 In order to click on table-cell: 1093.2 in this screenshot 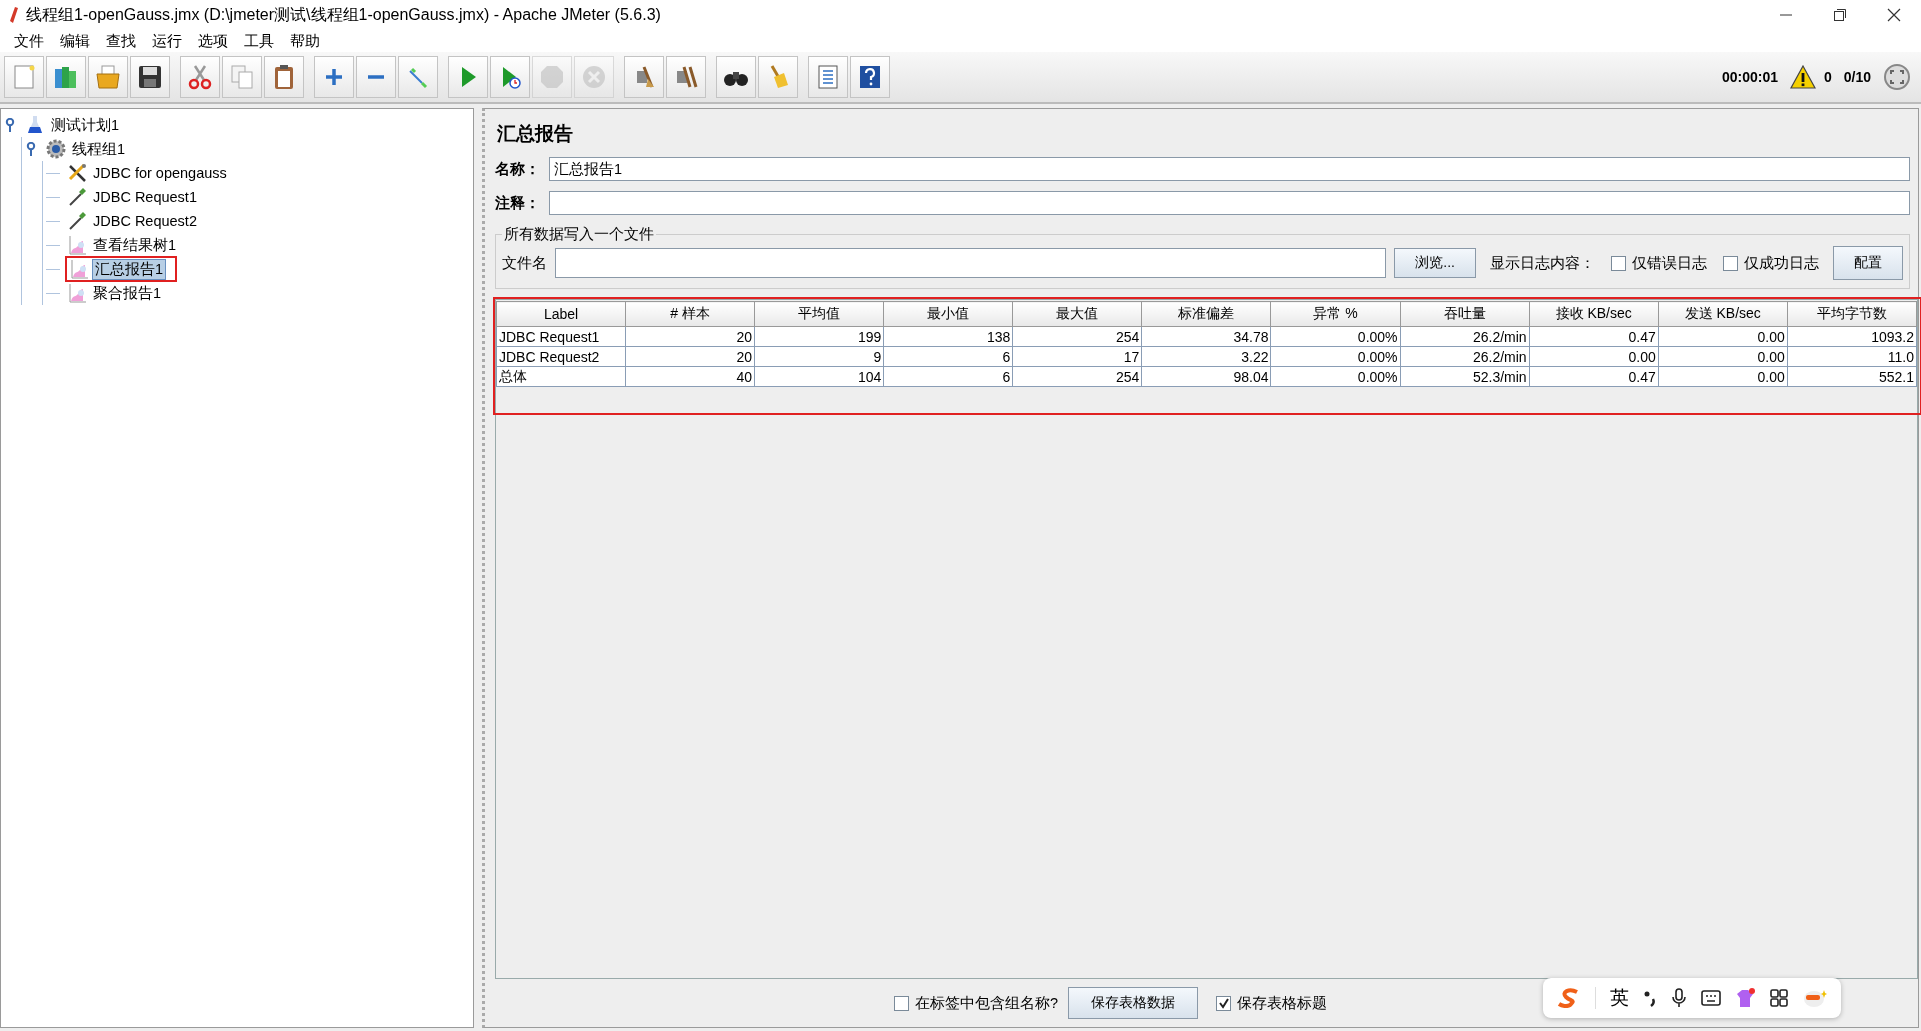, I will do `click(1852, 336)`.